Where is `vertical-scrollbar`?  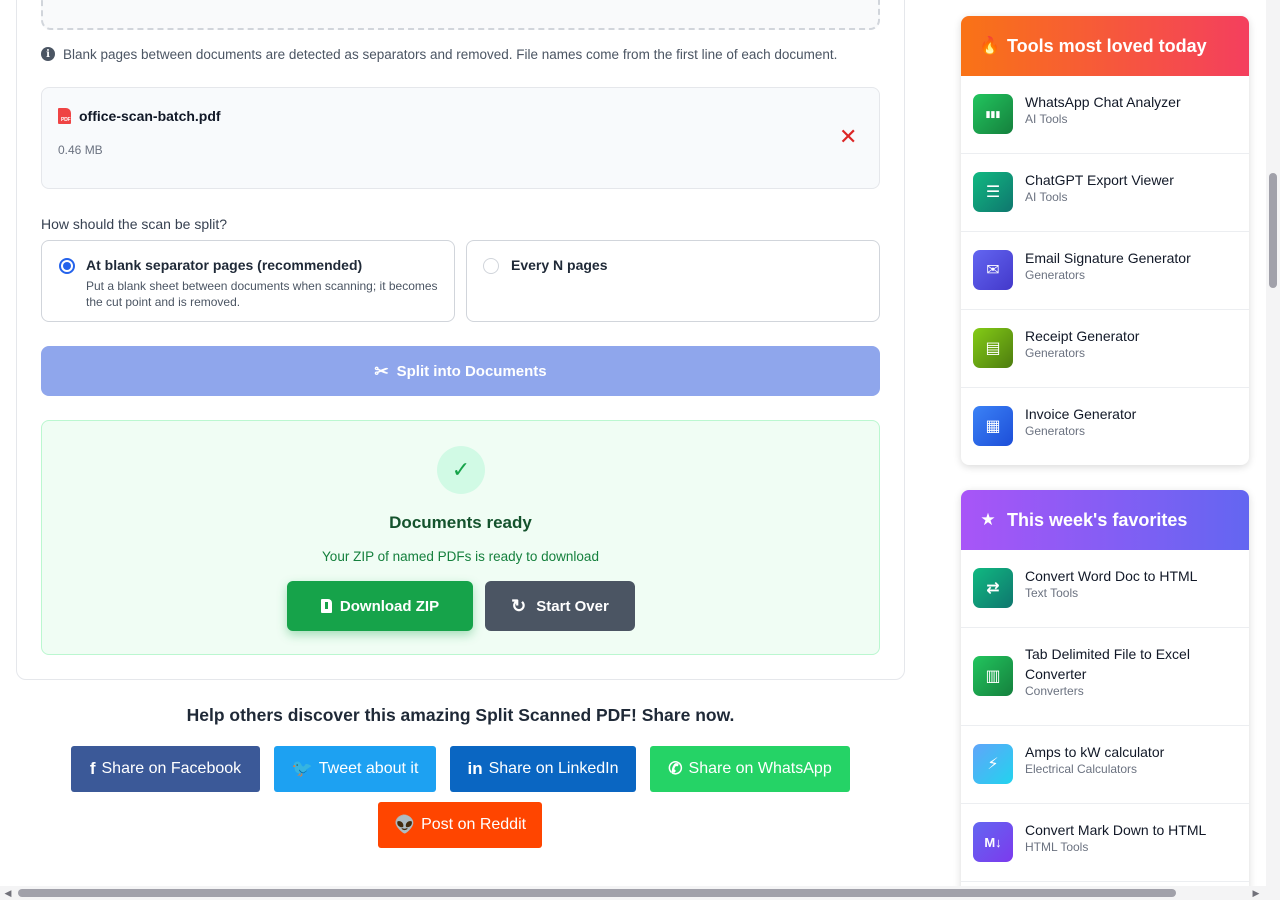
vertical-scrollbar is located at coordinates (1273, 450).